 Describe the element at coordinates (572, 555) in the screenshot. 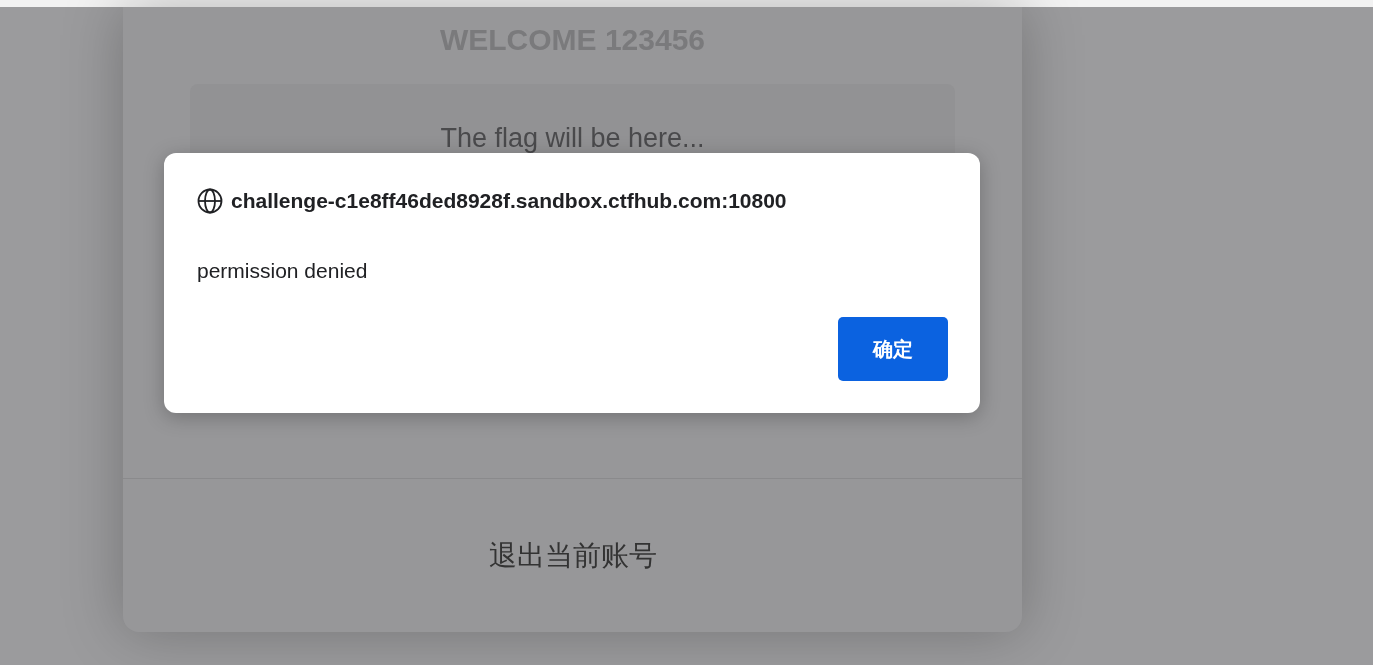

I see `logout-link: 退出当前账号` at that location.